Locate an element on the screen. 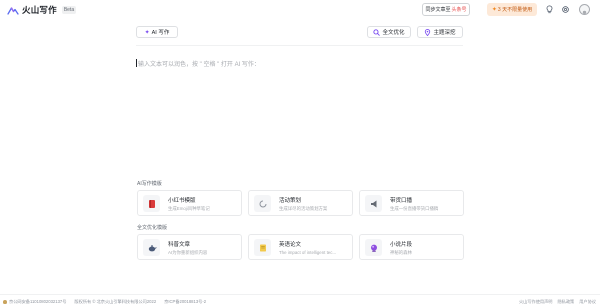 The image size is (600, 306). footer-link-statement: 火山写作使用声明 is located at coordinates (536, 302).